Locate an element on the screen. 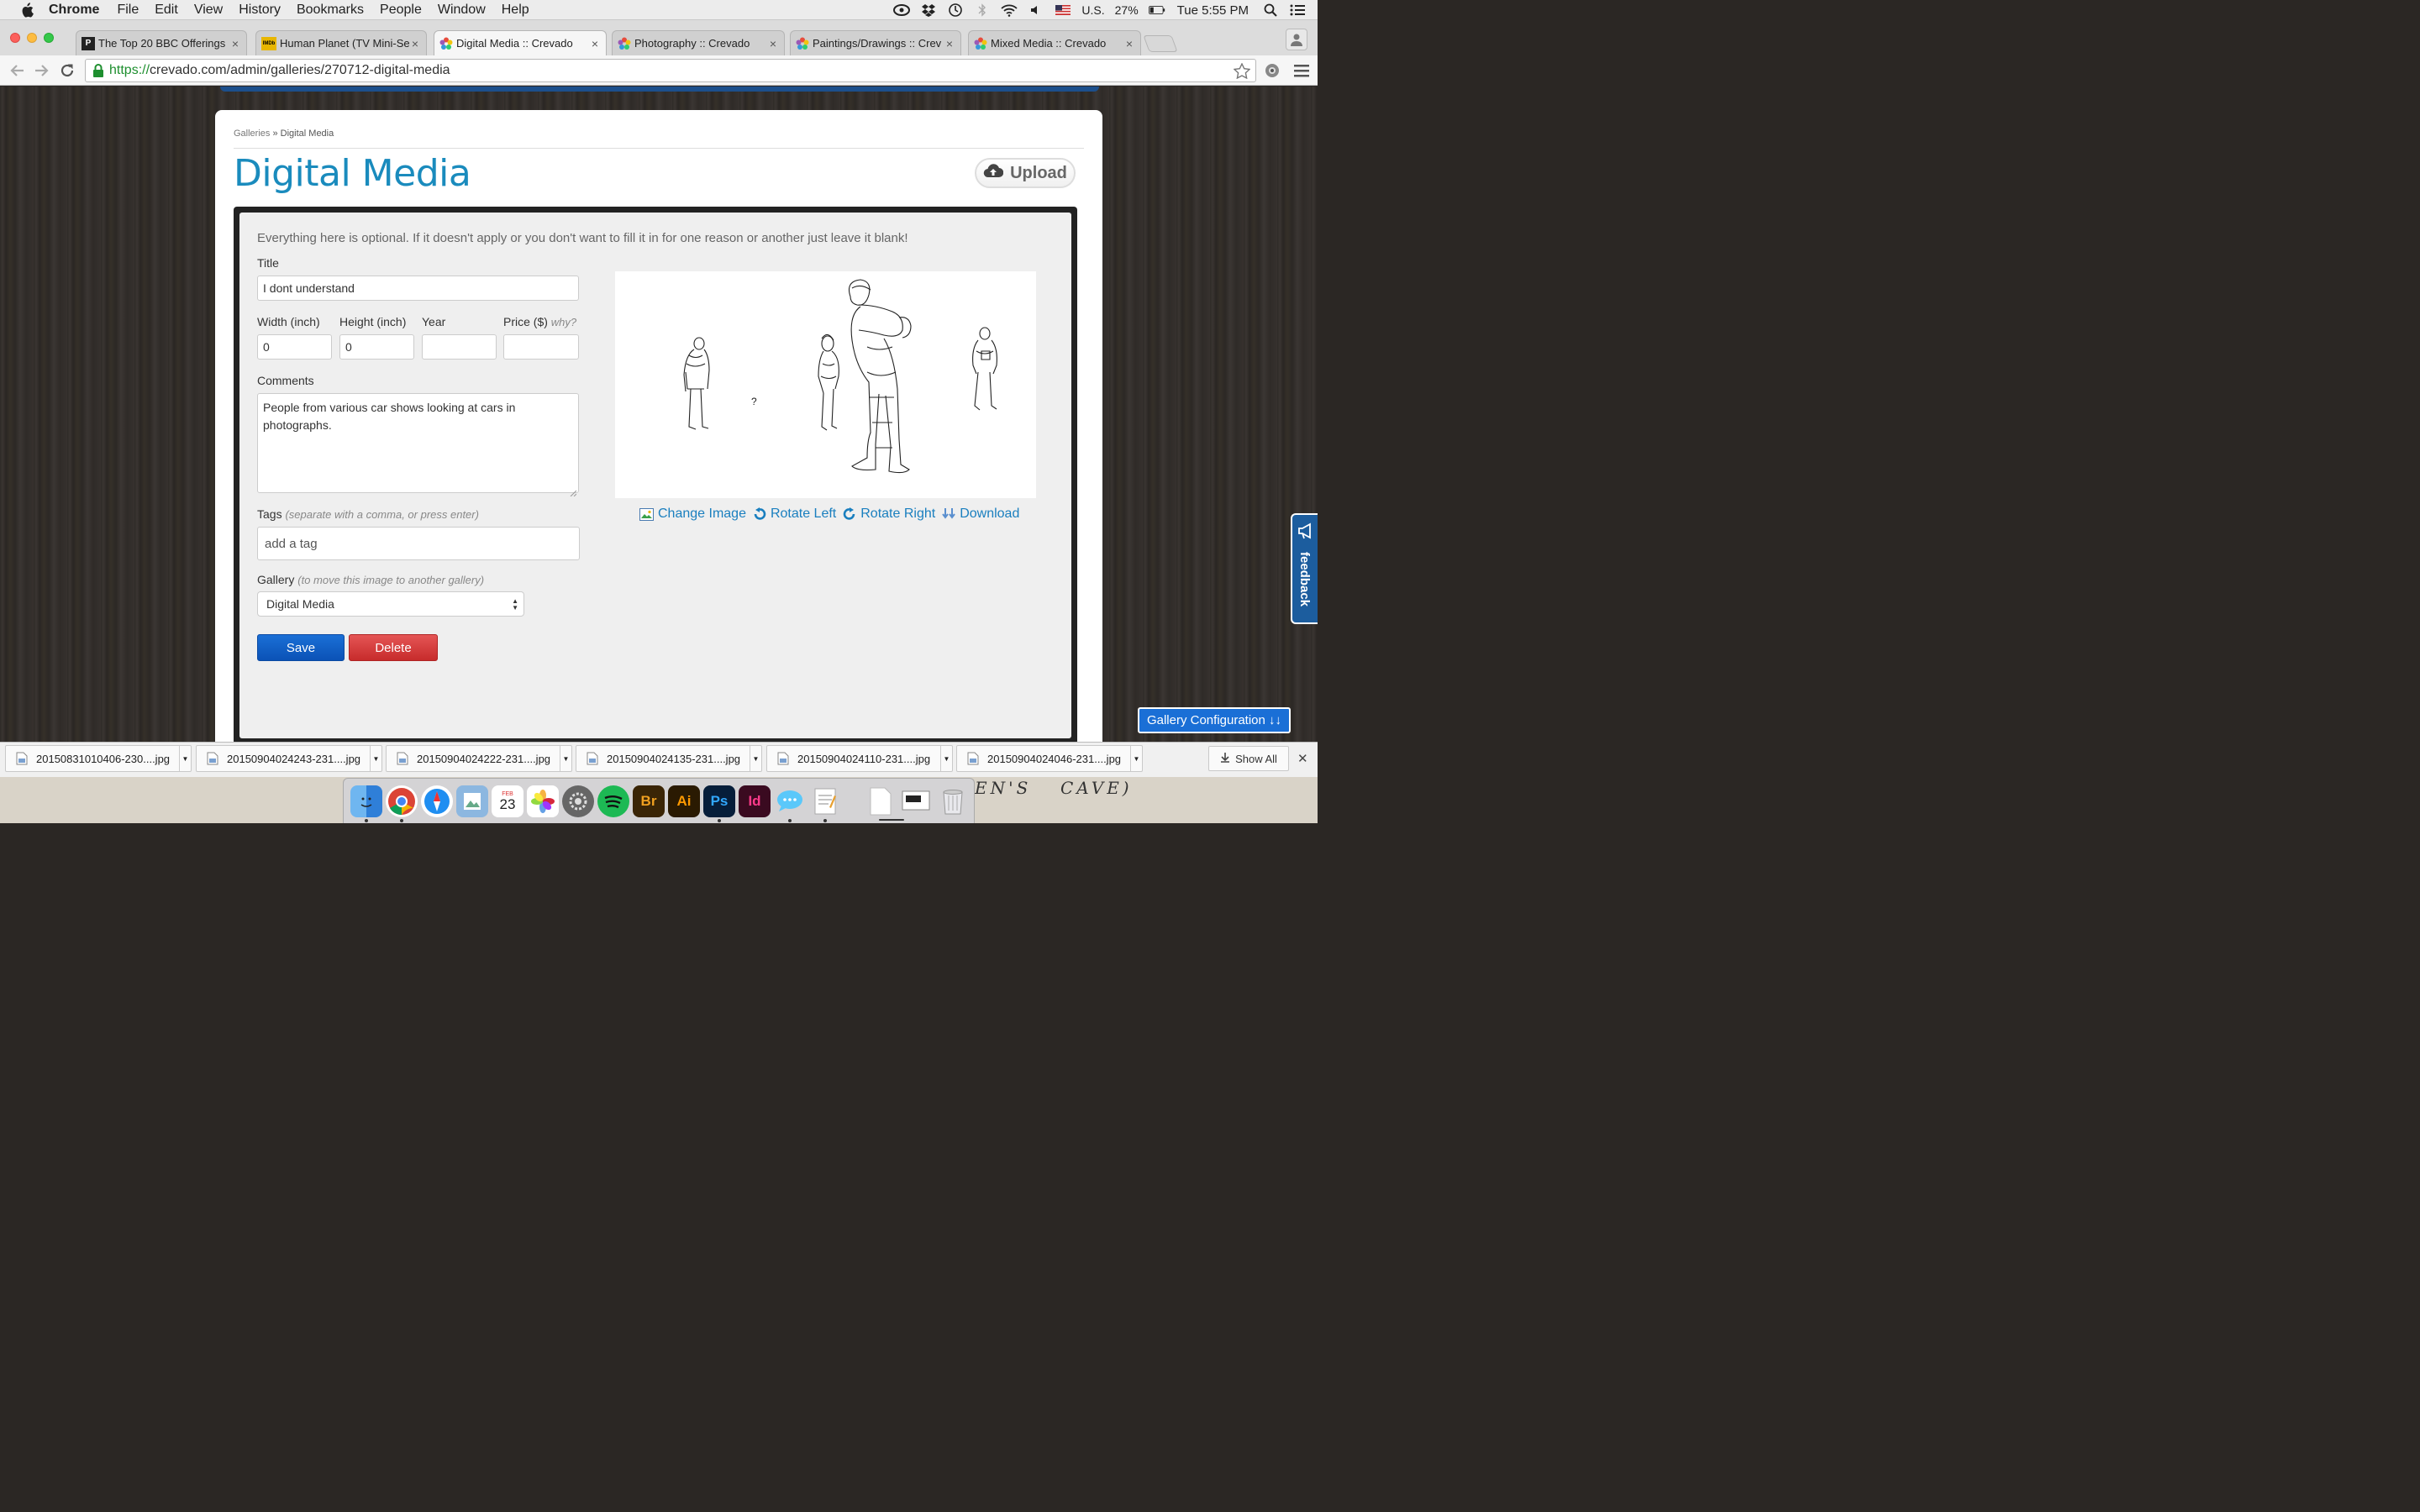  download-item: 20150904024046-231....jpg ▼ is located at coordinates (1049, 758).